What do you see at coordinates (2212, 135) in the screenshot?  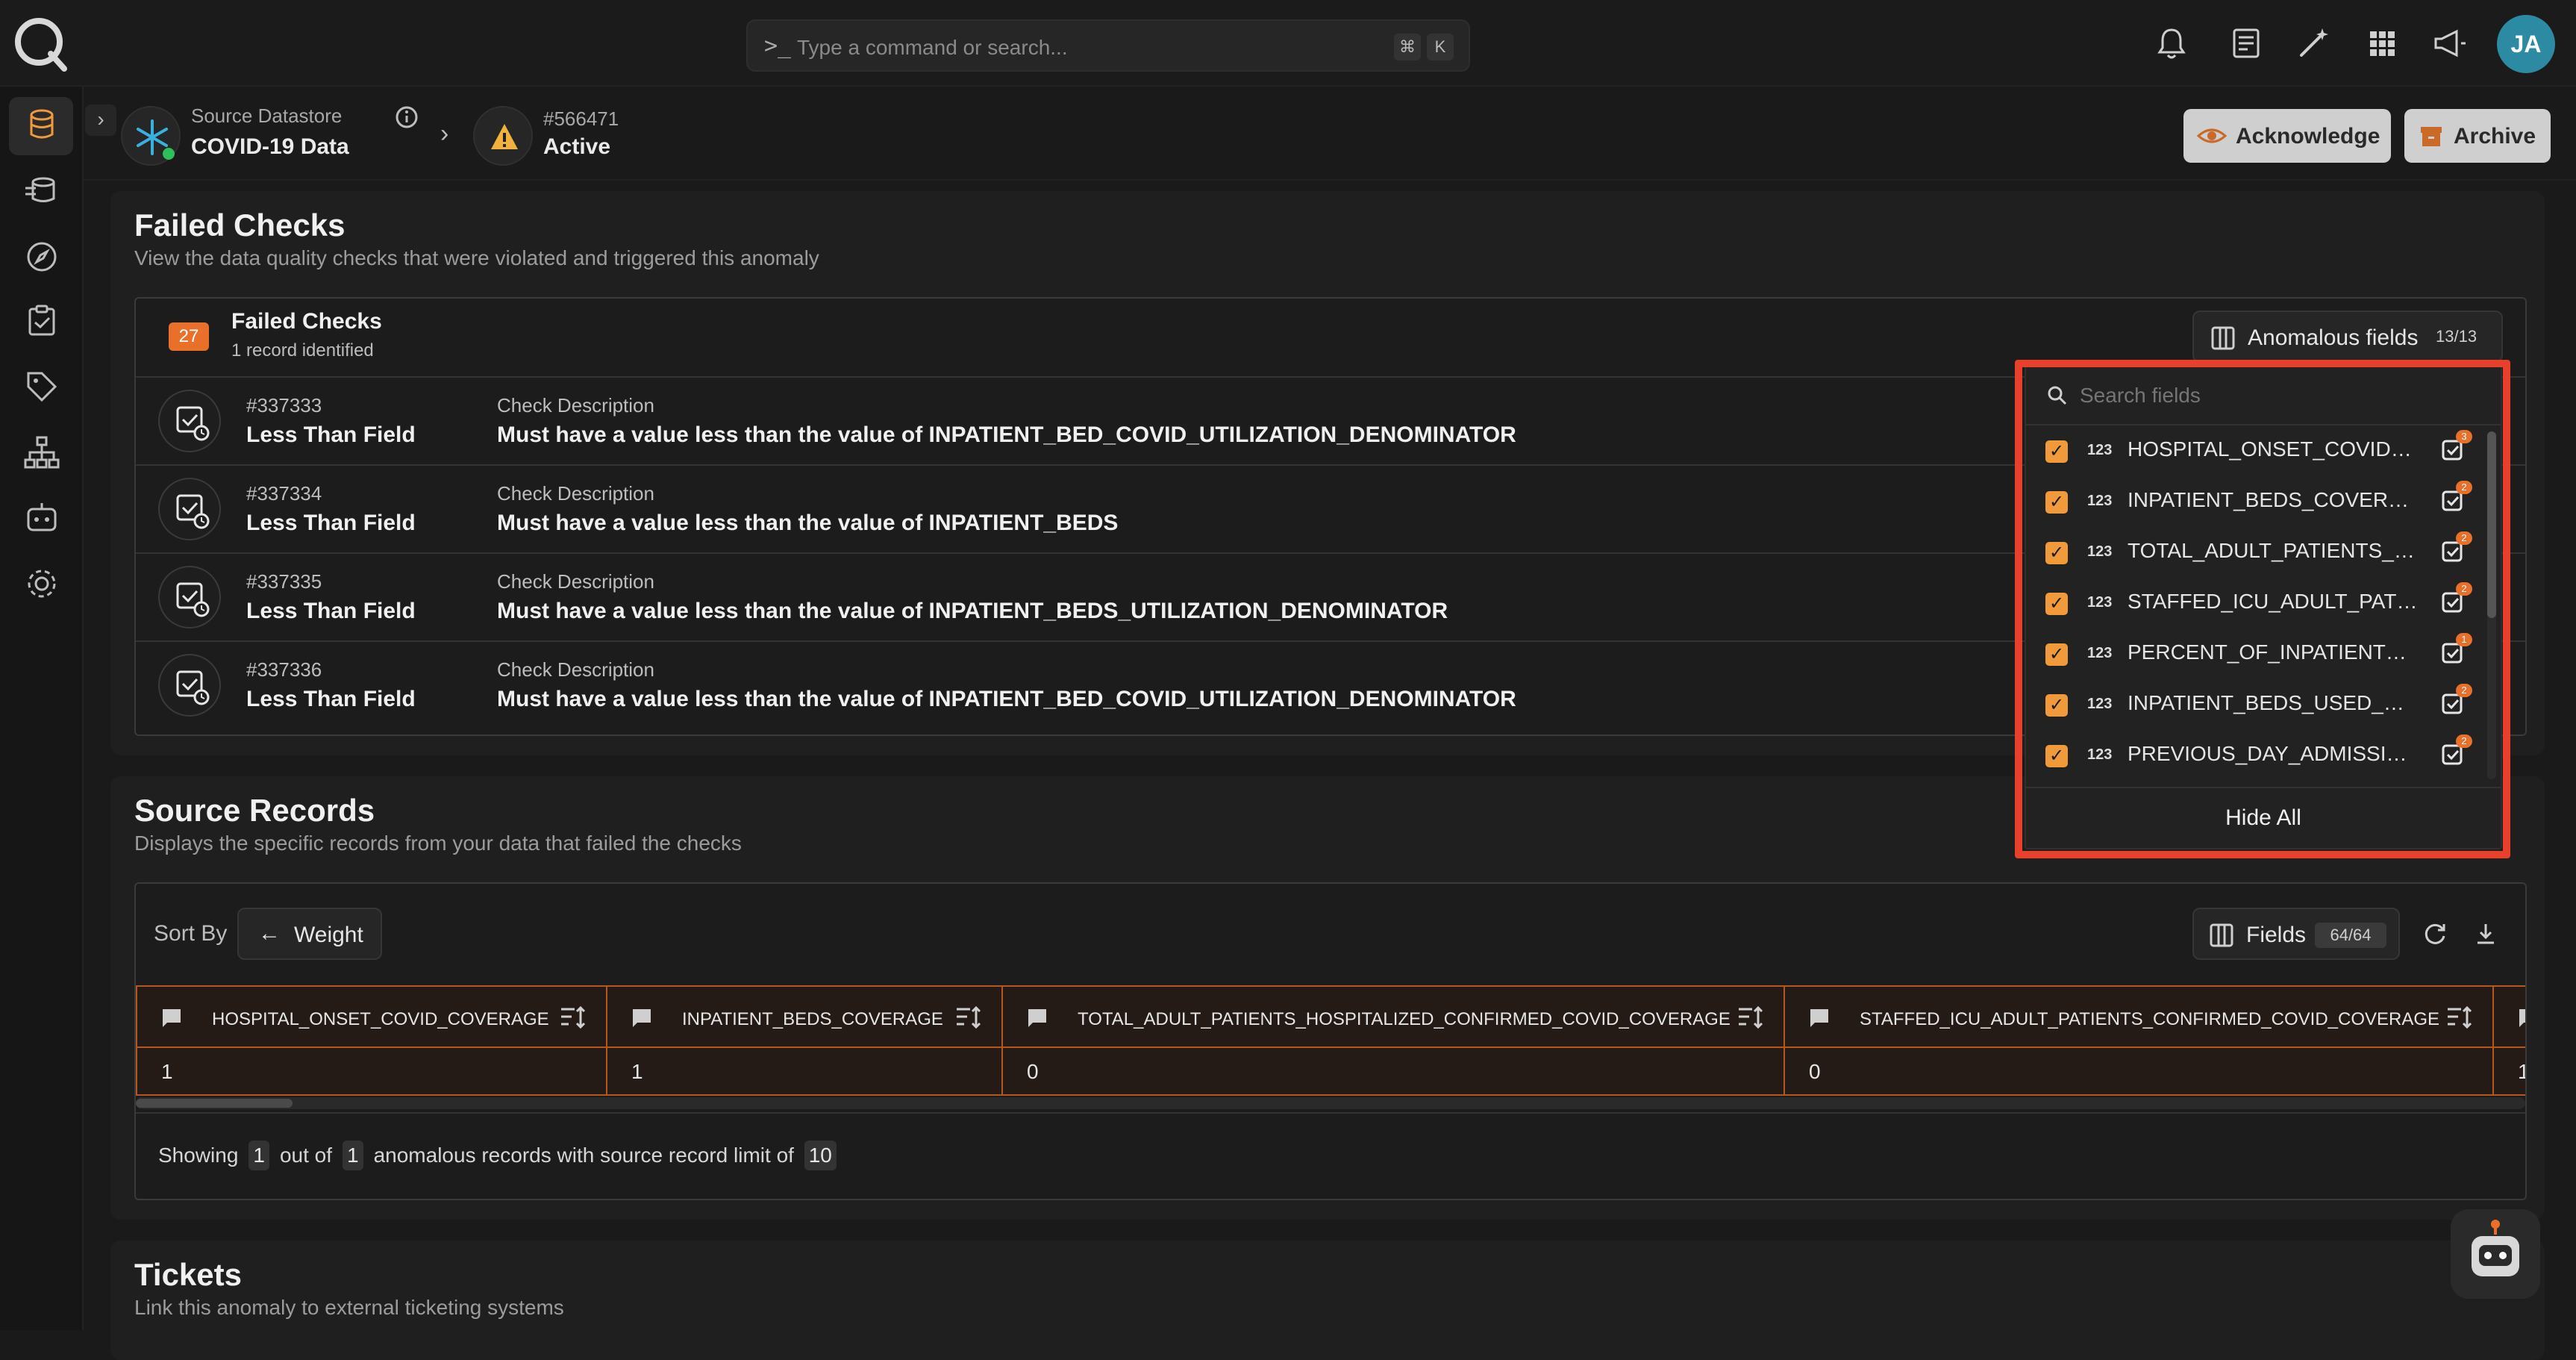 I see `eye-icon` at bounding box center [2212, 135].